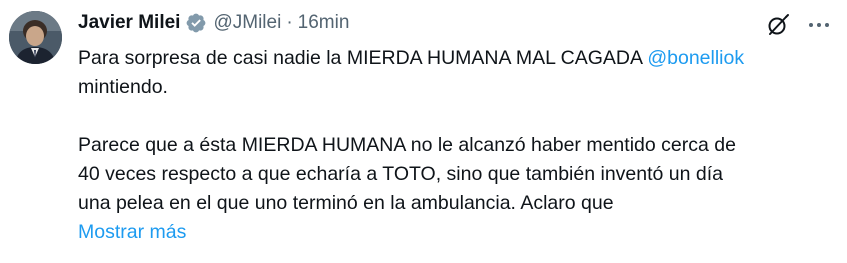 This screenshot has width=847, height=263. Describe the element at coordinates (695, 58) in the screenshot. I see `mention-link: @bonelliok` at that location.